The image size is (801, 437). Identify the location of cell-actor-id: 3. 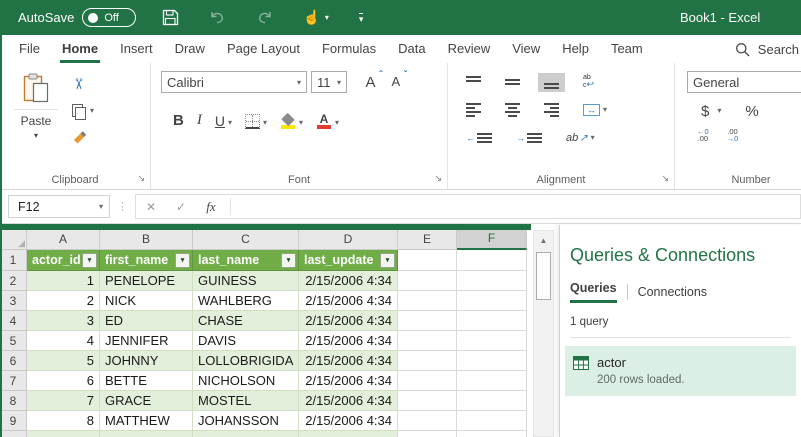
(63, 321).